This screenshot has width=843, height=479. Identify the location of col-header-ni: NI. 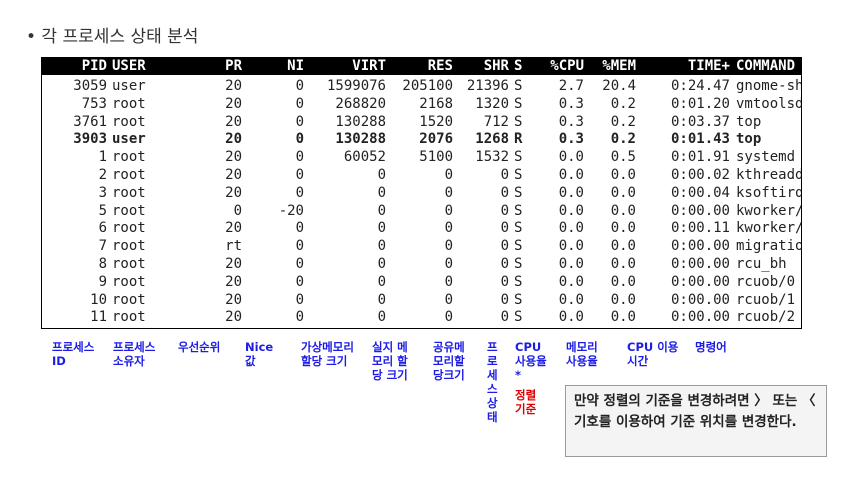
(295, 66).